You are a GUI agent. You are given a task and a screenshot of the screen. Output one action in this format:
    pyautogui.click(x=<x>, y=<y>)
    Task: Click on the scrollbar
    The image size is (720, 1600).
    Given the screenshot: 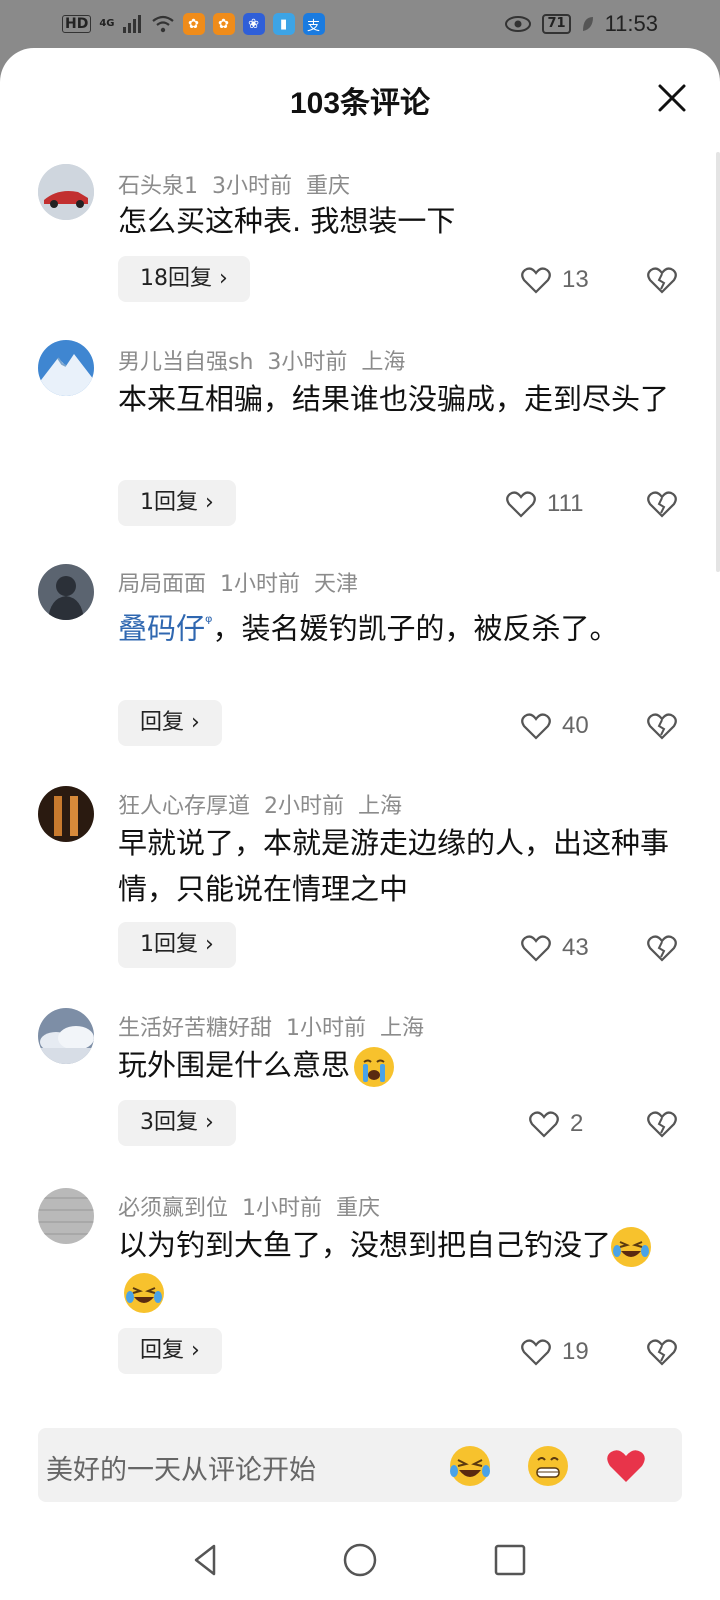 What is the action you would take?
    pyautogui.click(x=718, y=362)
    